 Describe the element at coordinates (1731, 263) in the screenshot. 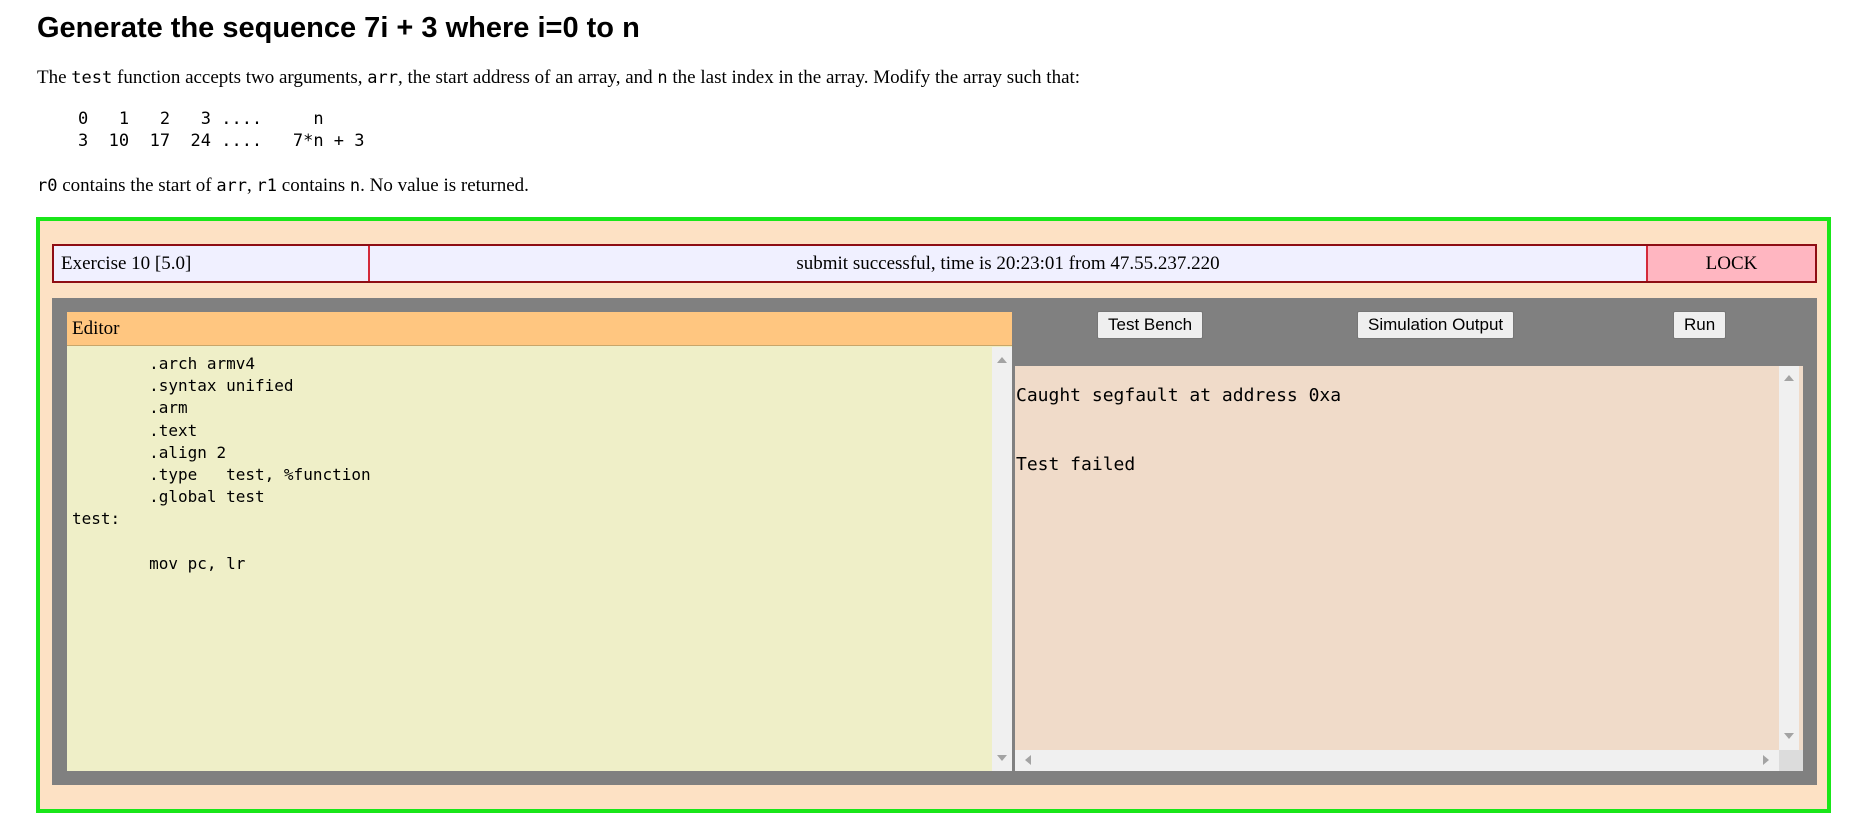

I see `lock-button: LOCK` at that location.